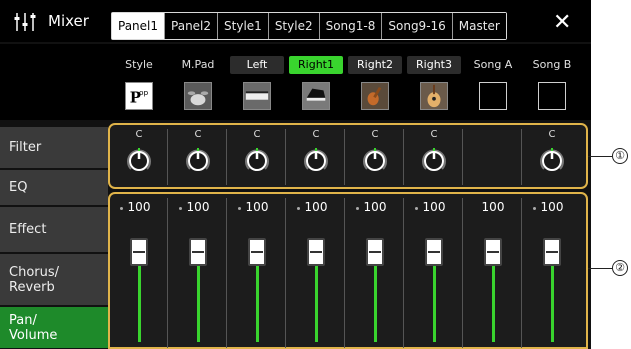 This screenshot has width=631, height=349. Describe the element at coordinates (139, 65) in the screenshot. I see `channel-label-style: Style` at that location.